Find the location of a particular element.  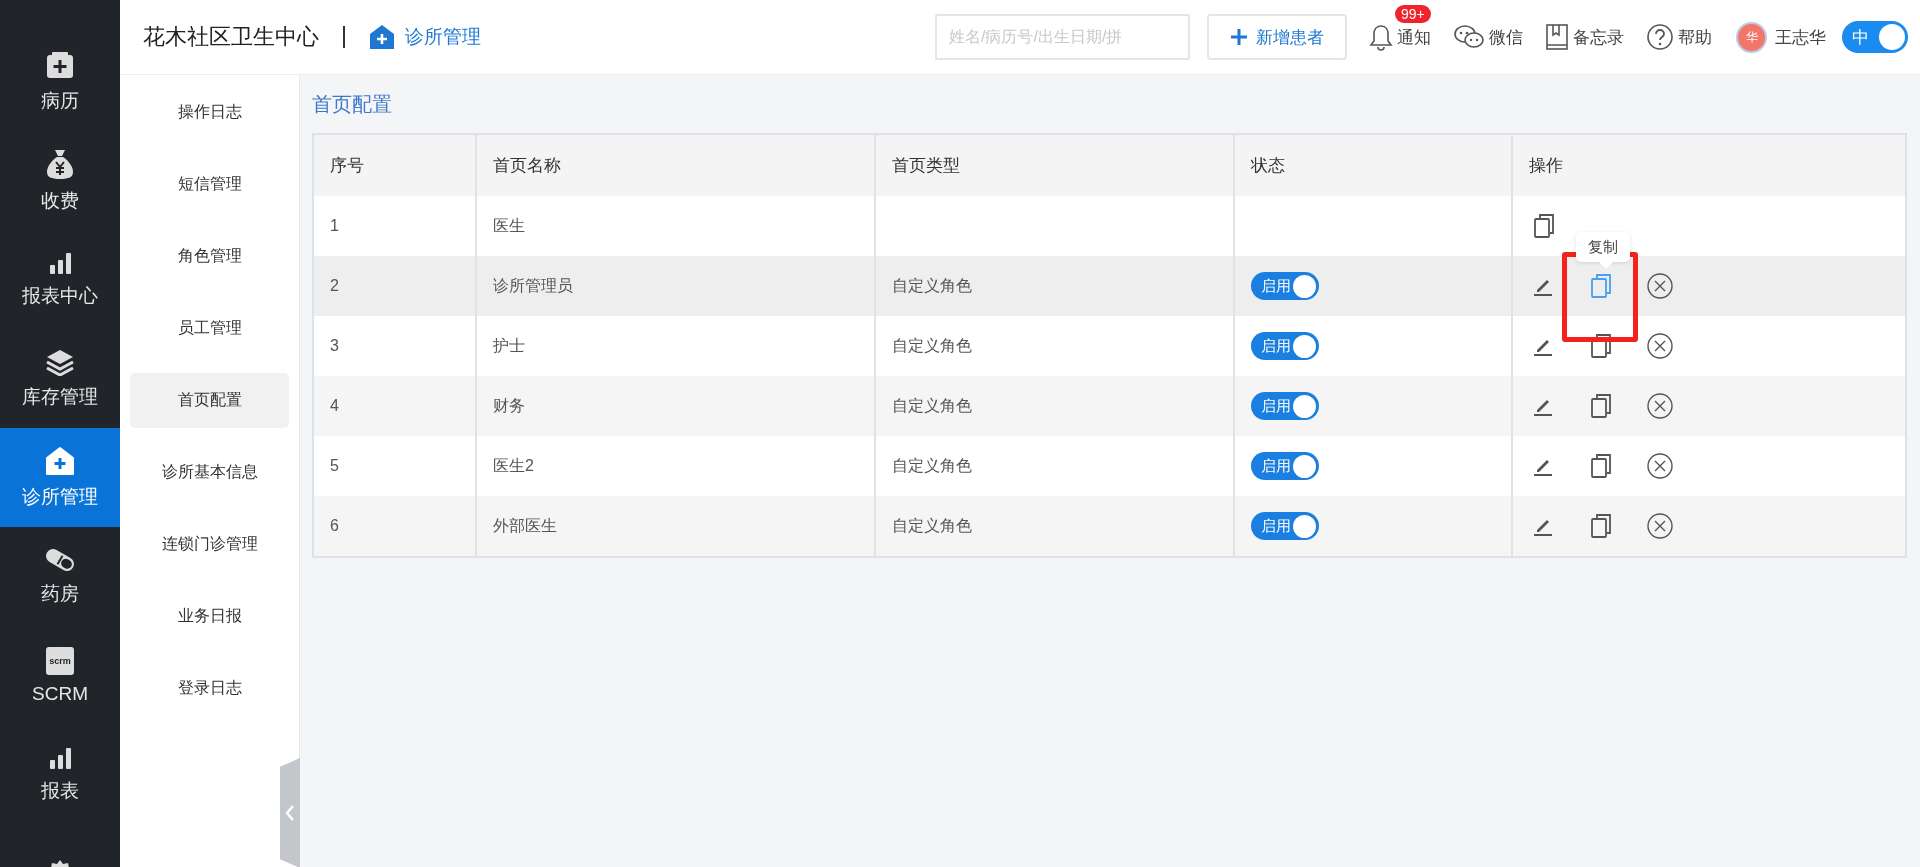

menu-item: 操作日志 is located at coordinates (209, 112).